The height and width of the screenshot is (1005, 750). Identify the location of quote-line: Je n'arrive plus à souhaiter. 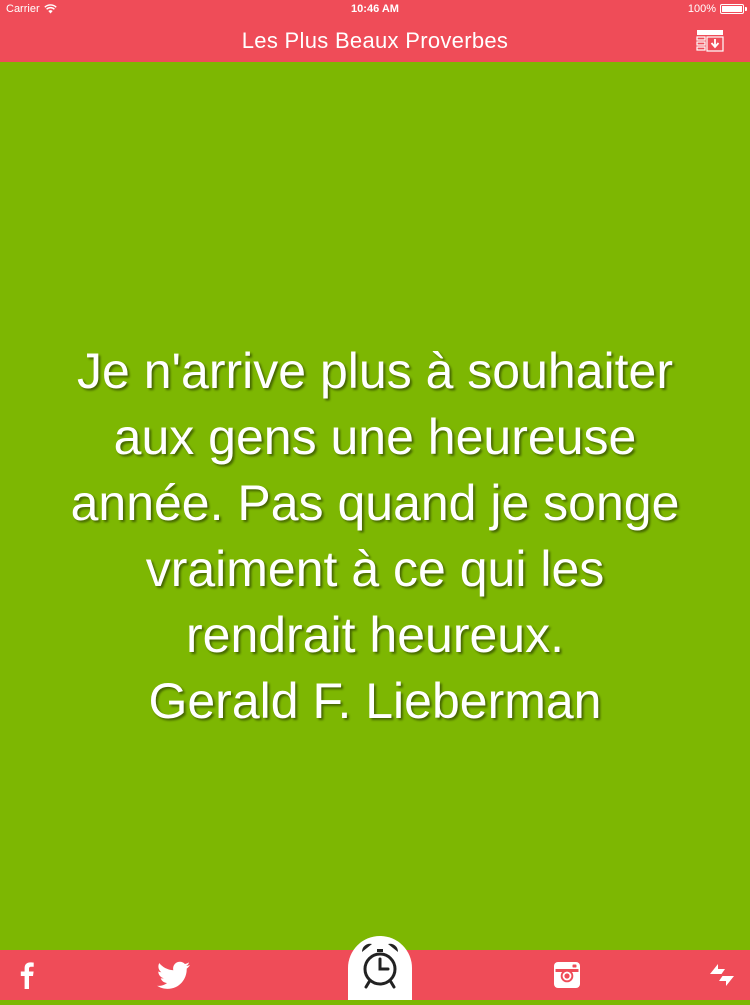
(375, 371).